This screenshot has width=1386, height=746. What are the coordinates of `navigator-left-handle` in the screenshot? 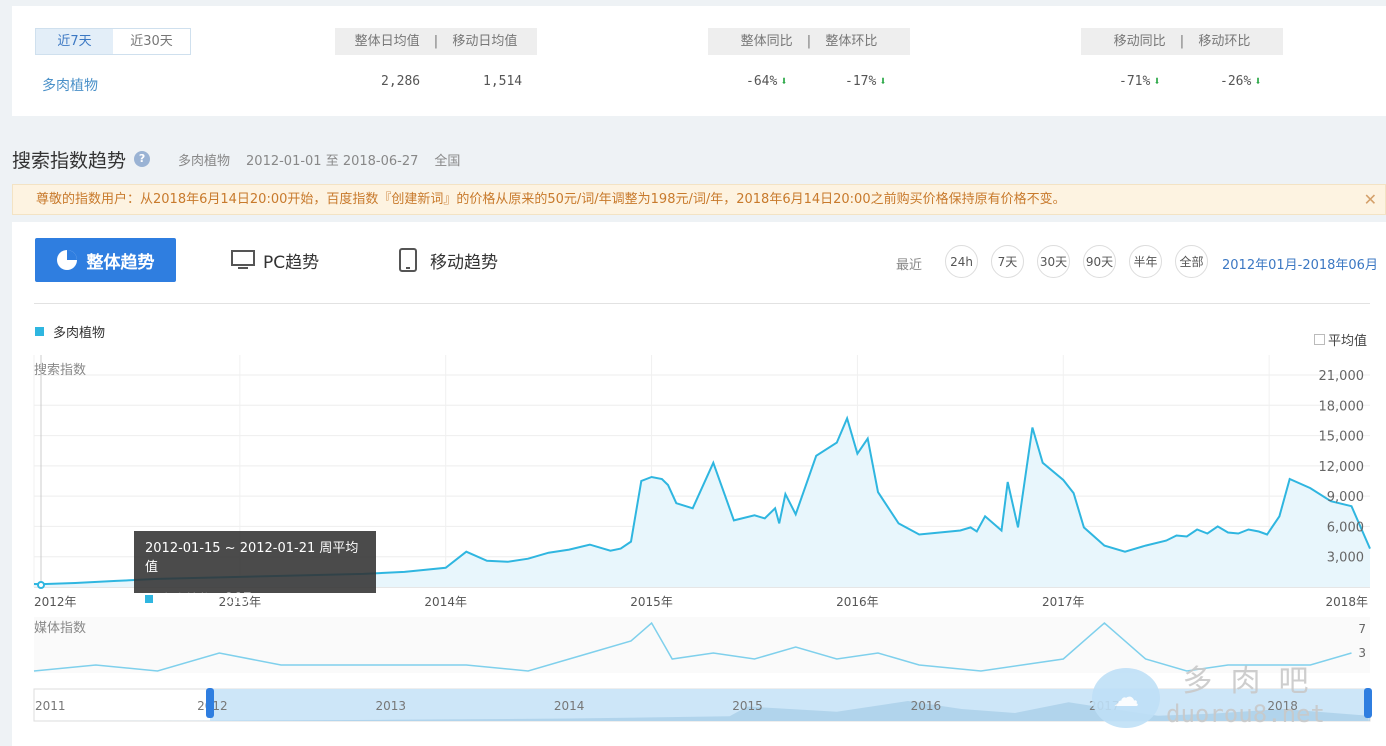 It's located at (210, 703).